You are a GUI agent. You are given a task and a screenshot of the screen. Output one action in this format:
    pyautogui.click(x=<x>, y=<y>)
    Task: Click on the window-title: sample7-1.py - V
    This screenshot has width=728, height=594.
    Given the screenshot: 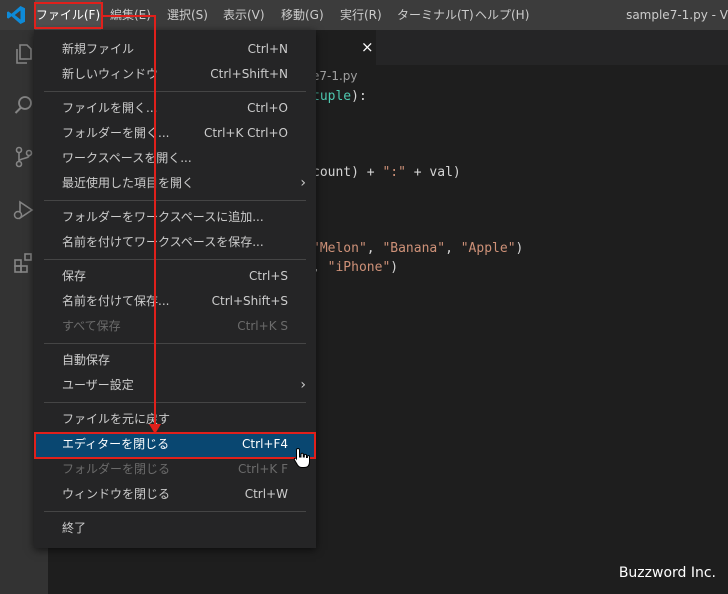 What is the action you would take?
    pyautogui.click(x=677, y=15)
    